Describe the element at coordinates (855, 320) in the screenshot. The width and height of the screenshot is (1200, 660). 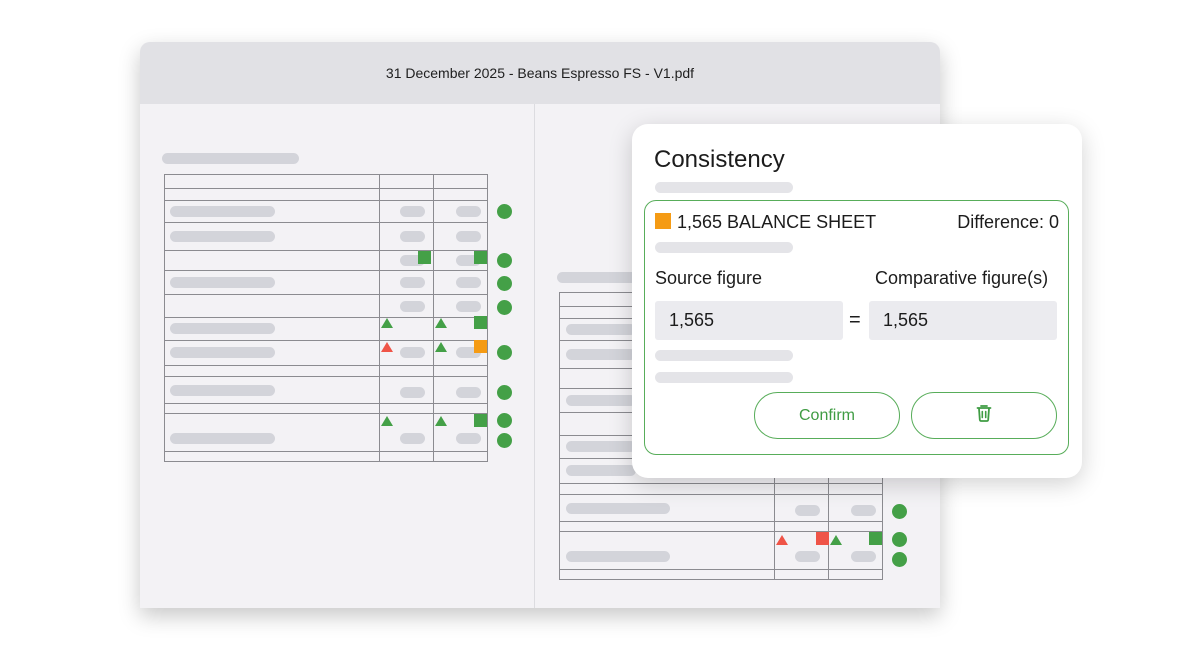
I see `equals-sign: =` at that location.